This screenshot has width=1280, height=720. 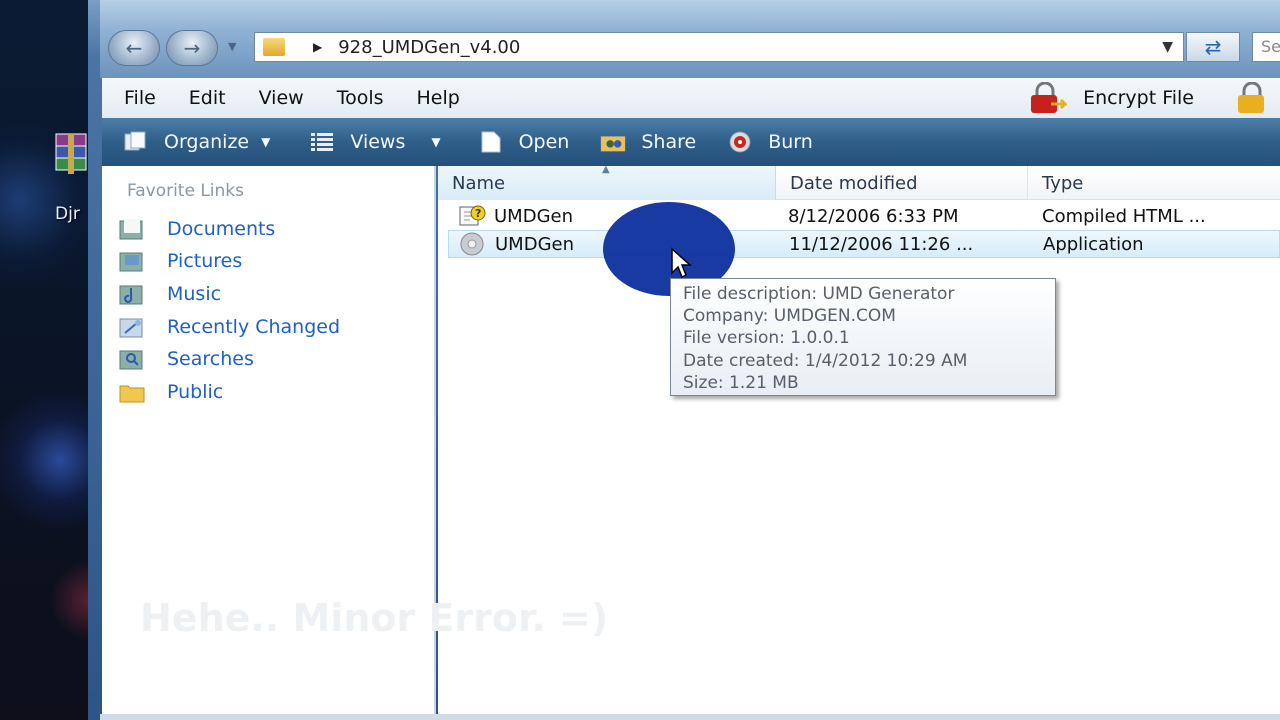 I want to click on application-icon, so click(x=472, y=244).